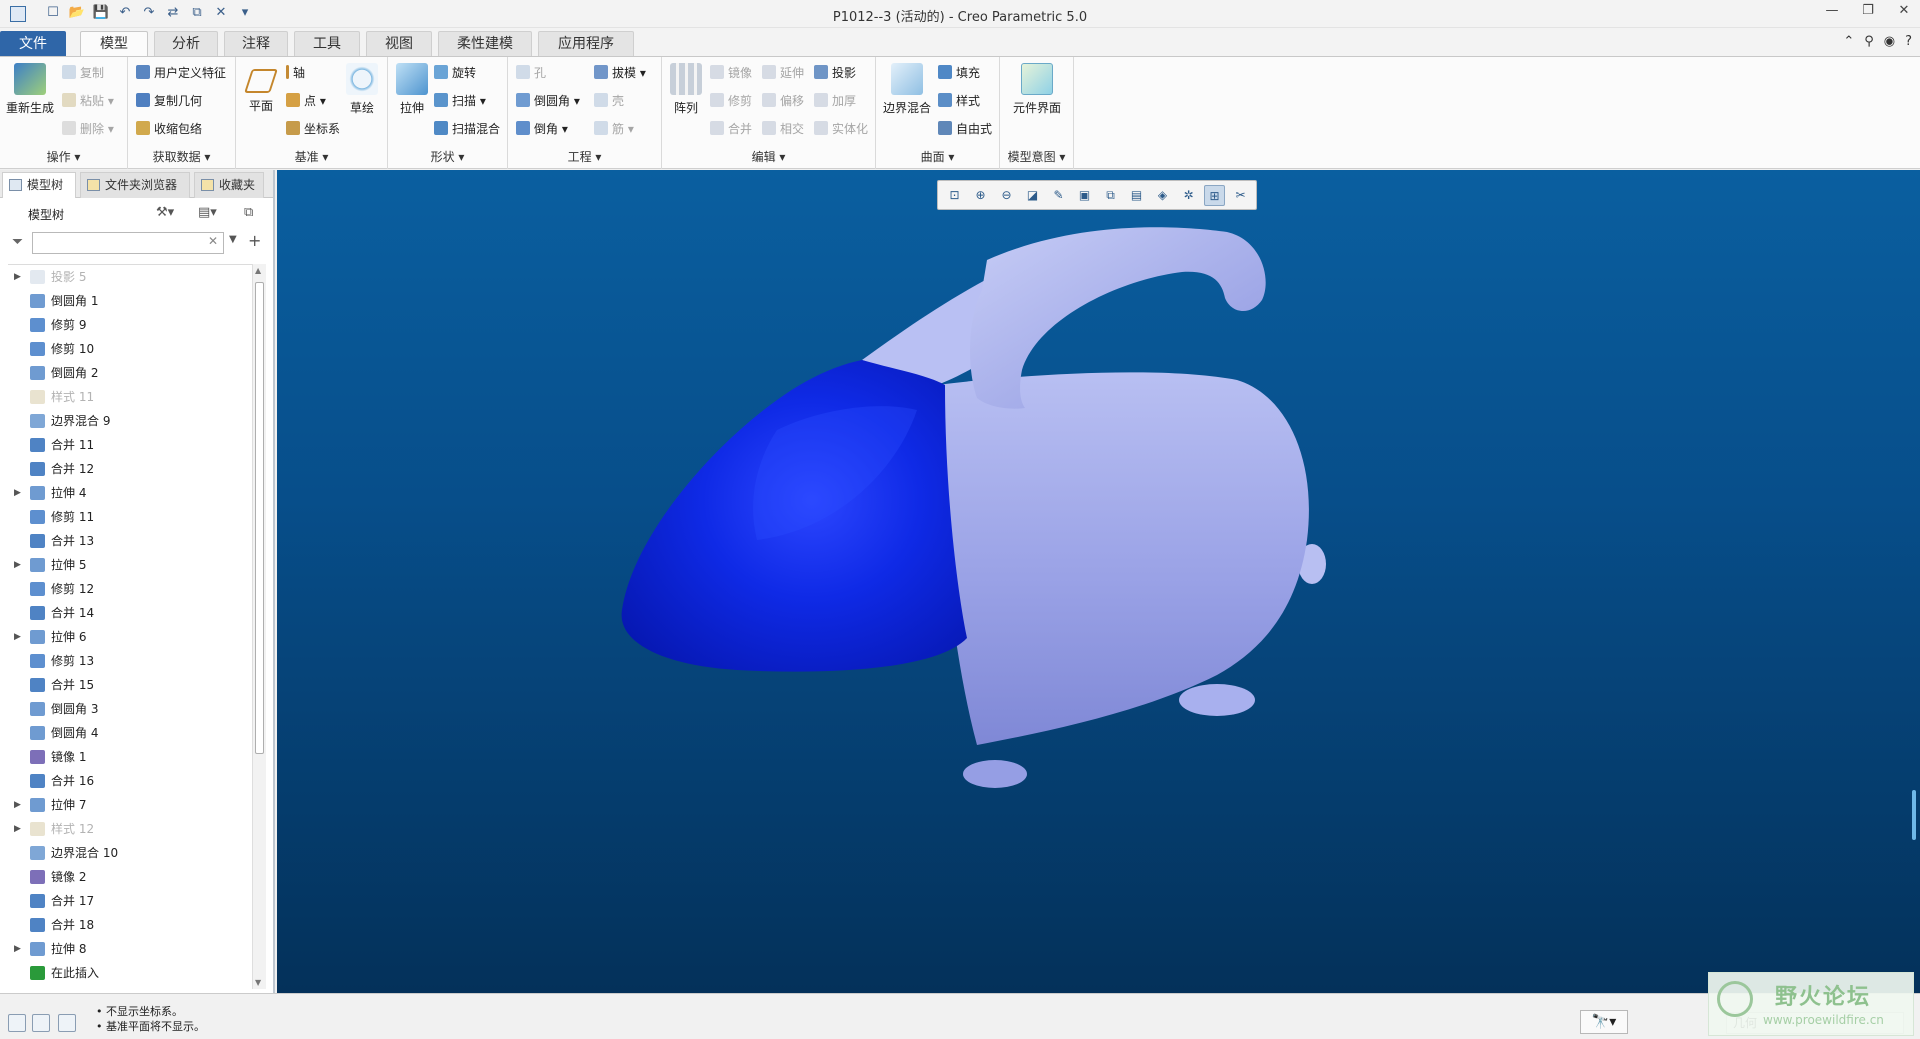 This screenshot has height=1039, width=1920. I want to click on tab-annotate: 注释, so click(256, 43).